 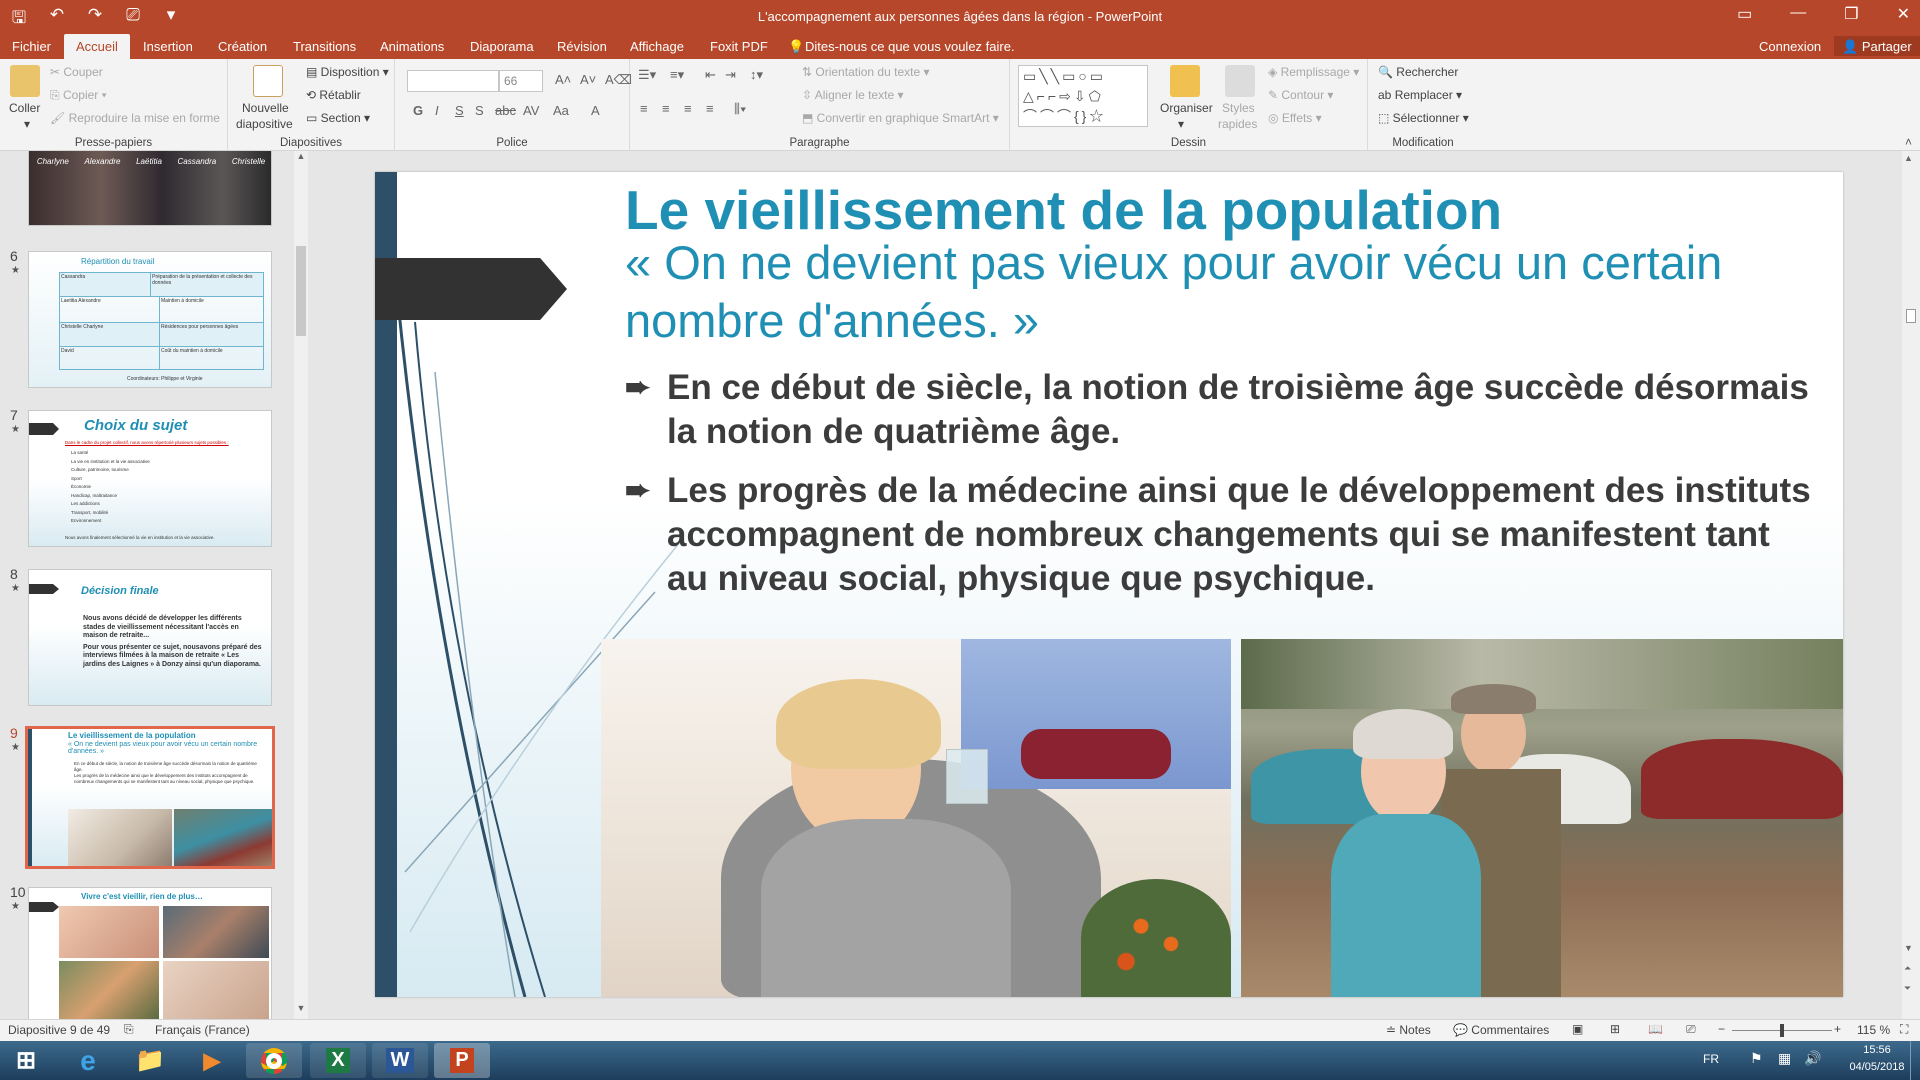 I want to click on find-button: 🔍 Rechercher, so click(x=1418, y=72).